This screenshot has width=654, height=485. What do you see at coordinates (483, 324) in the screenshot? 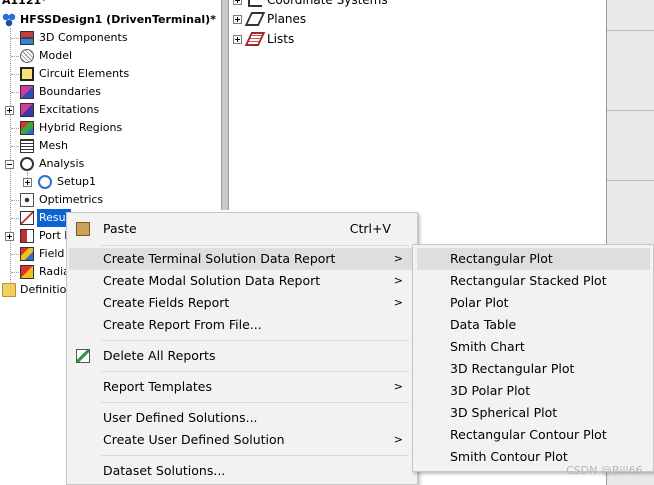
I see `submenu-item-label: Data Table` at bounding box center [483, 324].